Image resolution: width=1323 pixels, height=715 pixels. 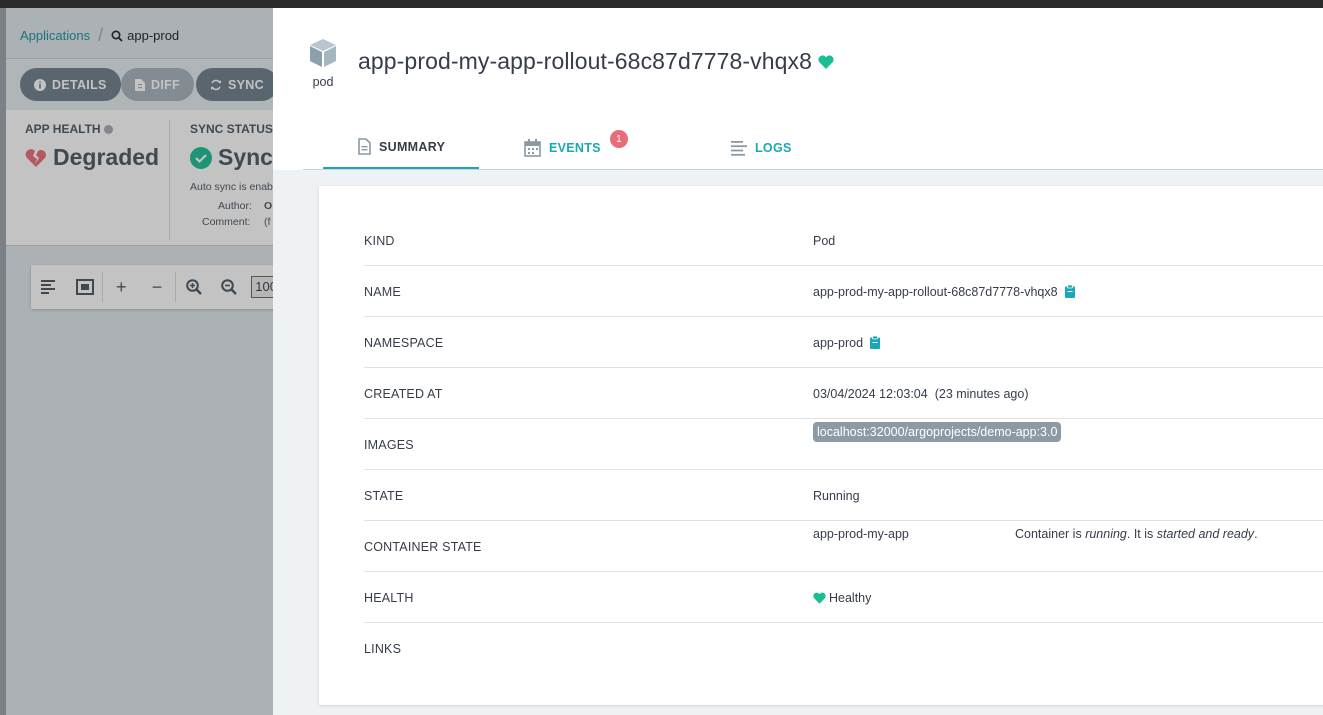 I want to click on tab-events-label: EVENTS, so click(x=575, y=148).